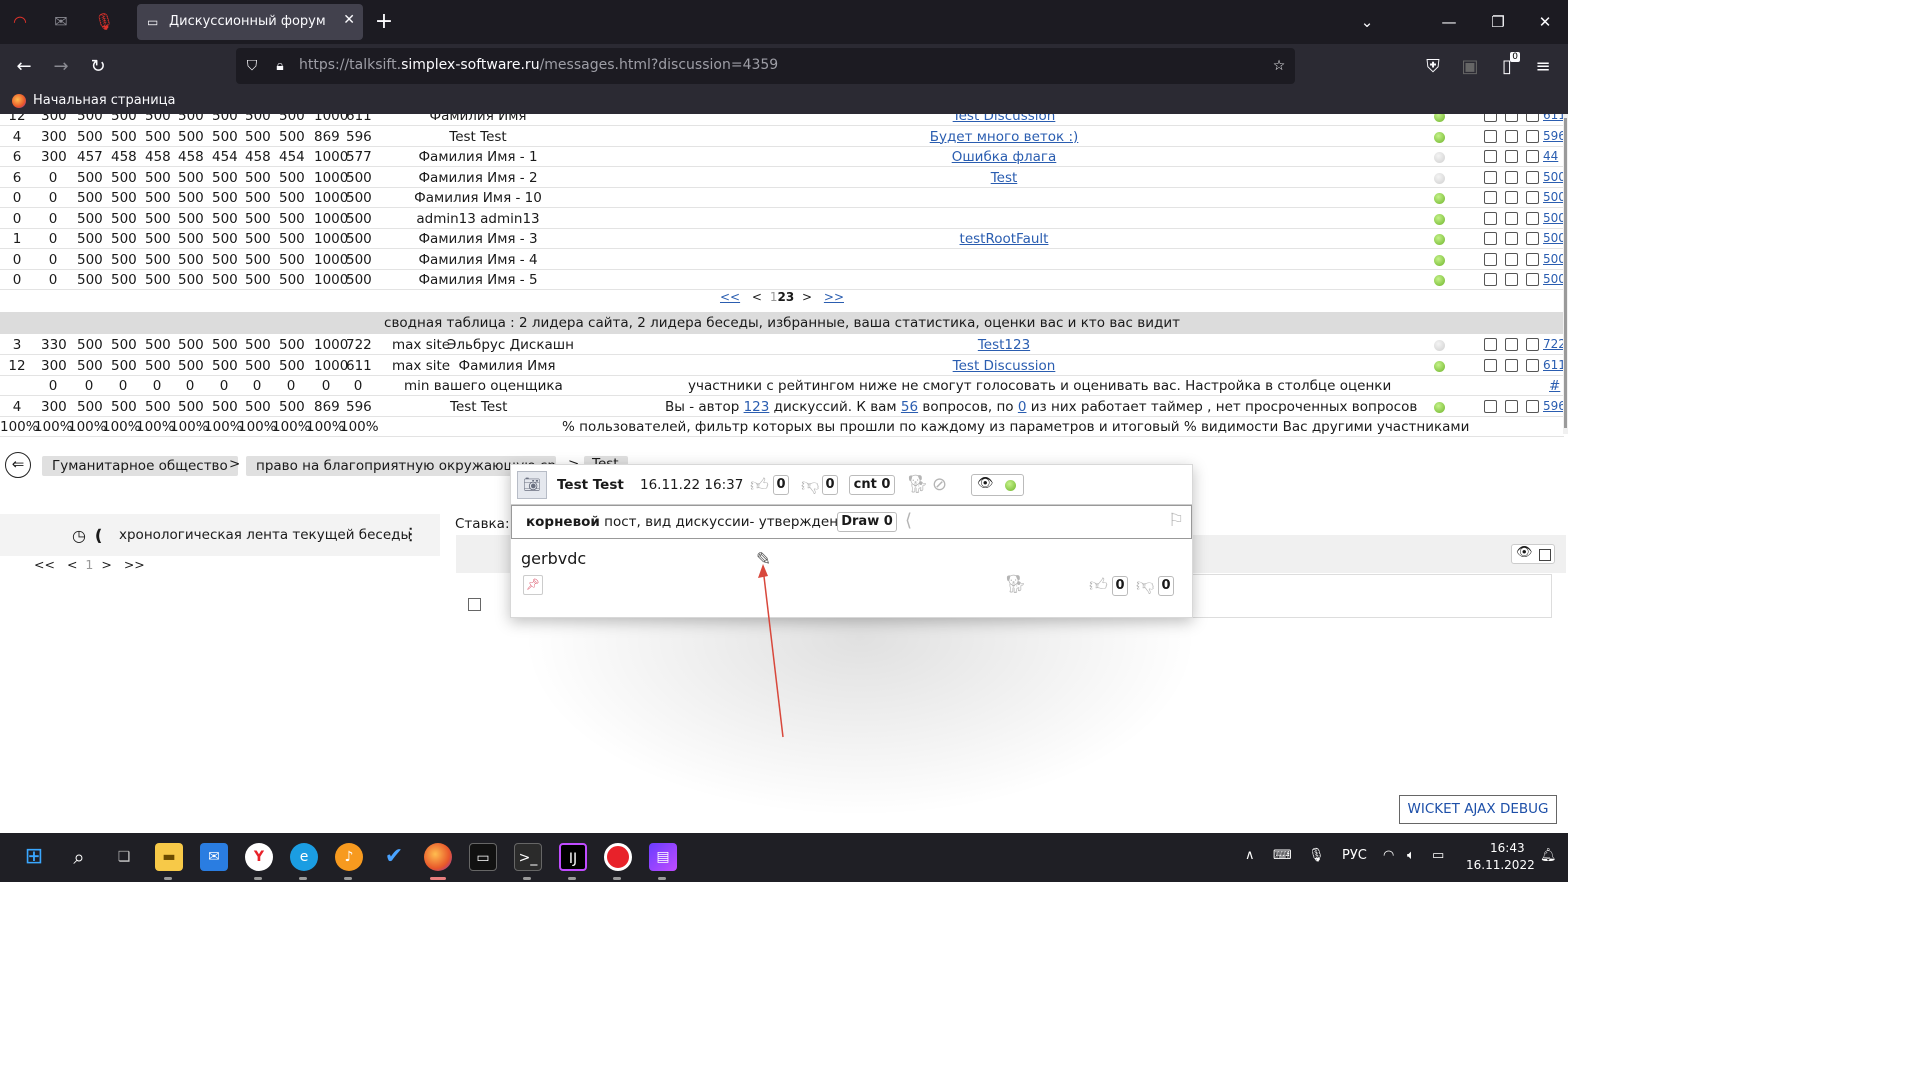 The height and width of the screenshot is (1080, 1920). What do you see at coordinates (104, 100) in the screenshot?
I see `bookmark-home: Начальная страница` at bounding box center [104, 100].